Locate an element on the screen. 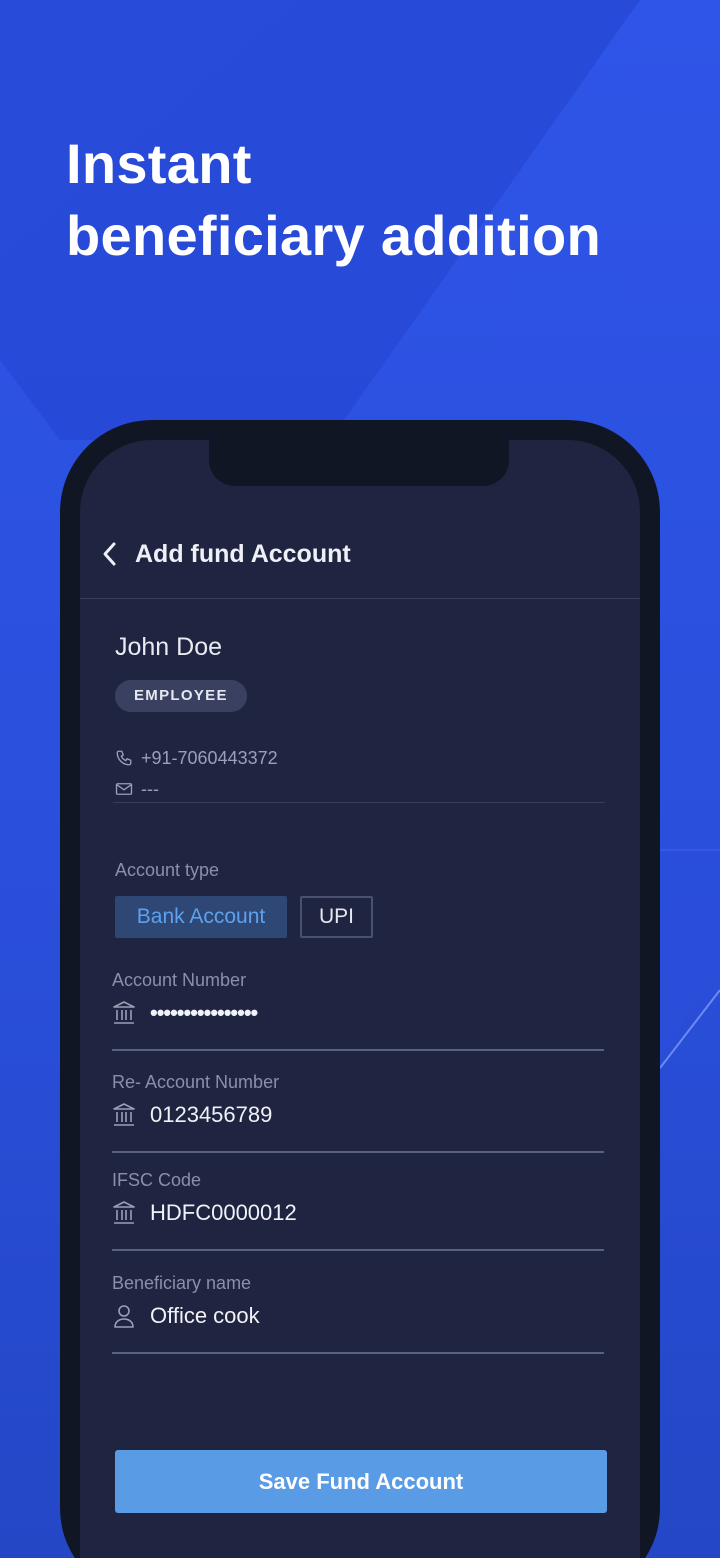  hero-title: Instant beneficiary addition is located at coordinates (333, 200).